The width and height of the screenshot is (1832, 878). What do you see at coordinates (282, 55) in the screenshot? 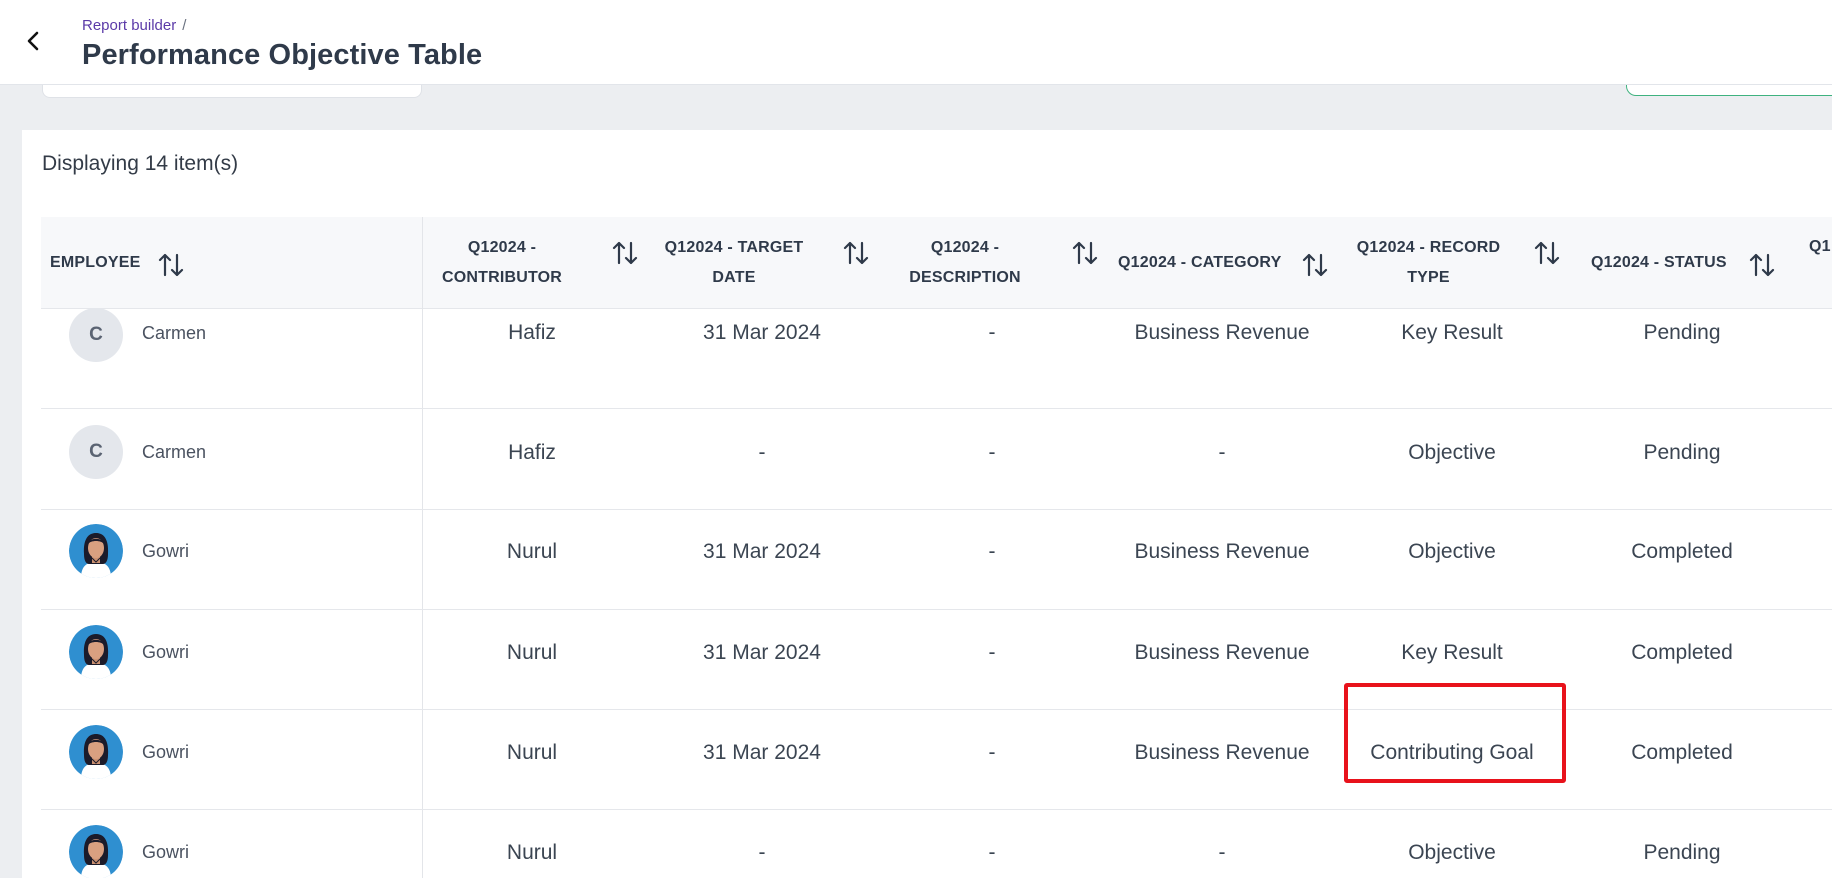
I see `page-title: Performance Objective Table` at bounding box center [282, 55].